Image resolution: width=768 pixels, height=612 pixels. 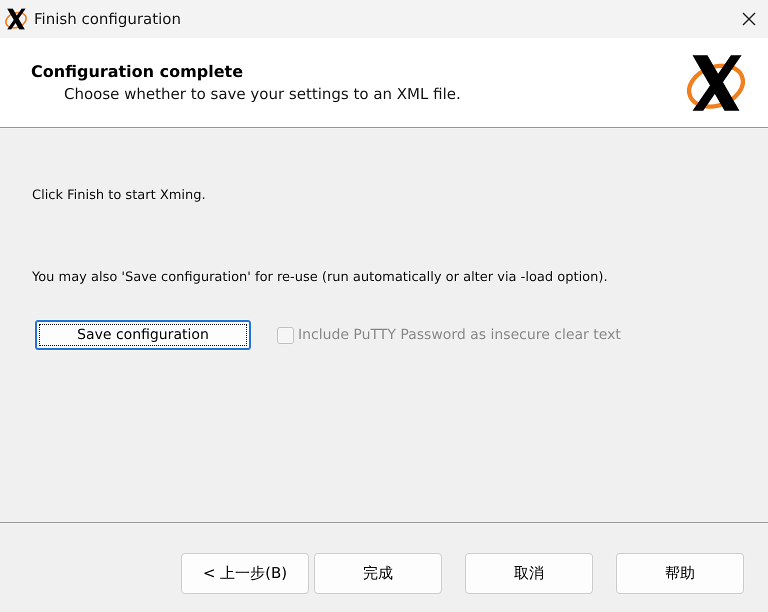 I want to click on window-title: Finish configuration, so click(x=108, y=19).